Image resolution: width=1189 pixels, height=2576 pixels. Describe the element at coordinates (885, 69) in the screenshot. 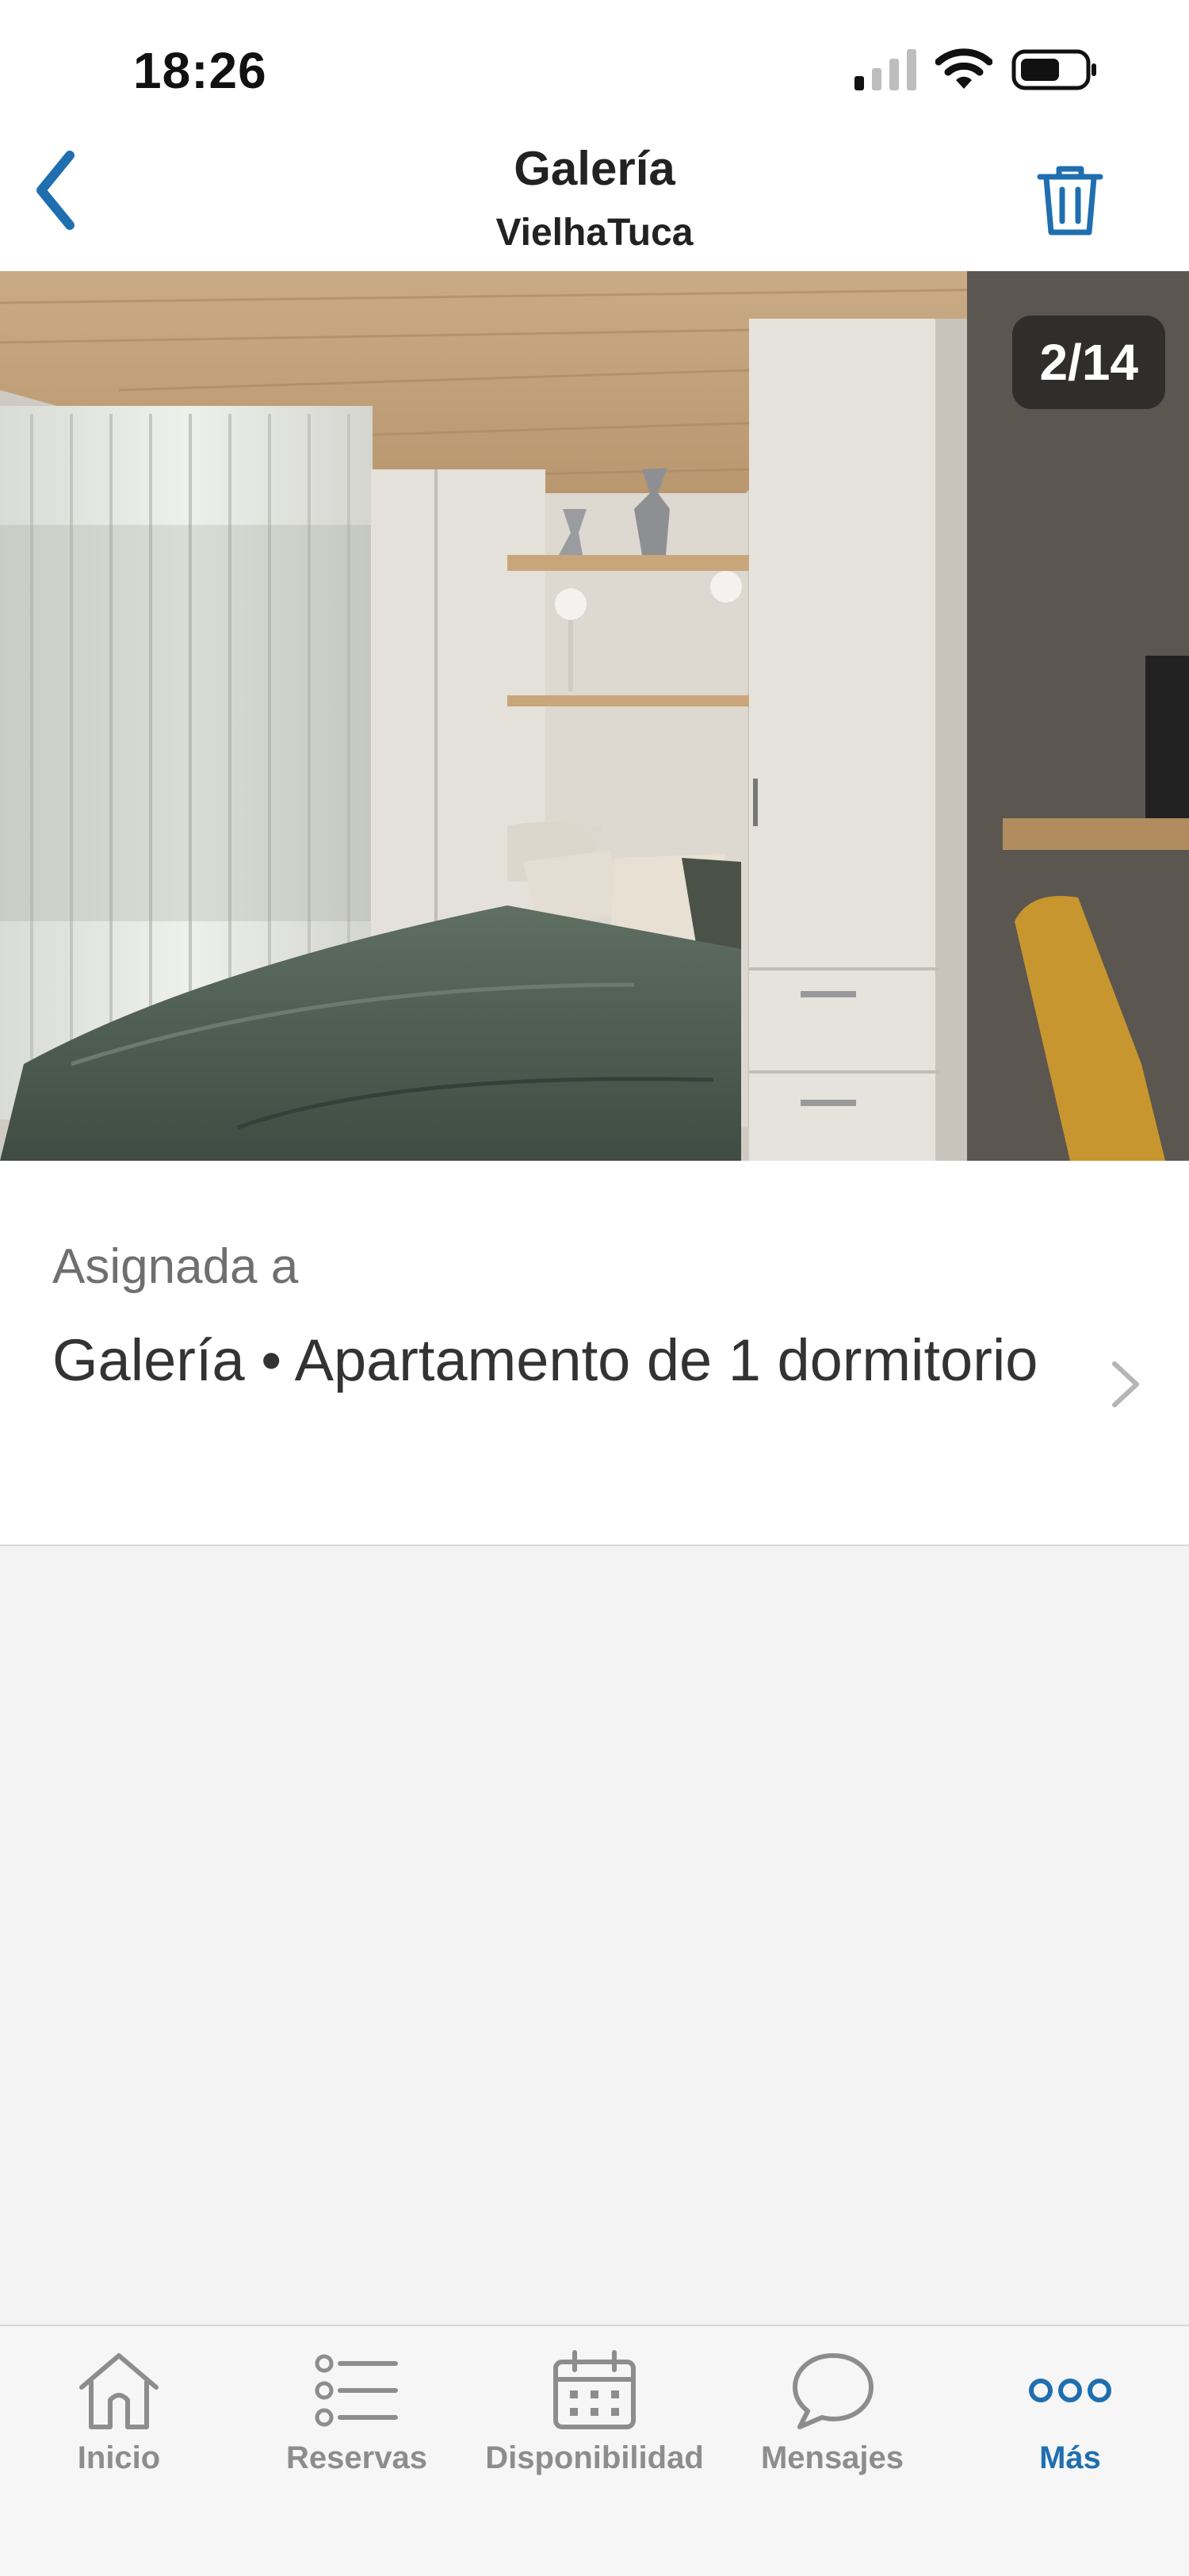

I see `cellular-signal-icon` at that location.